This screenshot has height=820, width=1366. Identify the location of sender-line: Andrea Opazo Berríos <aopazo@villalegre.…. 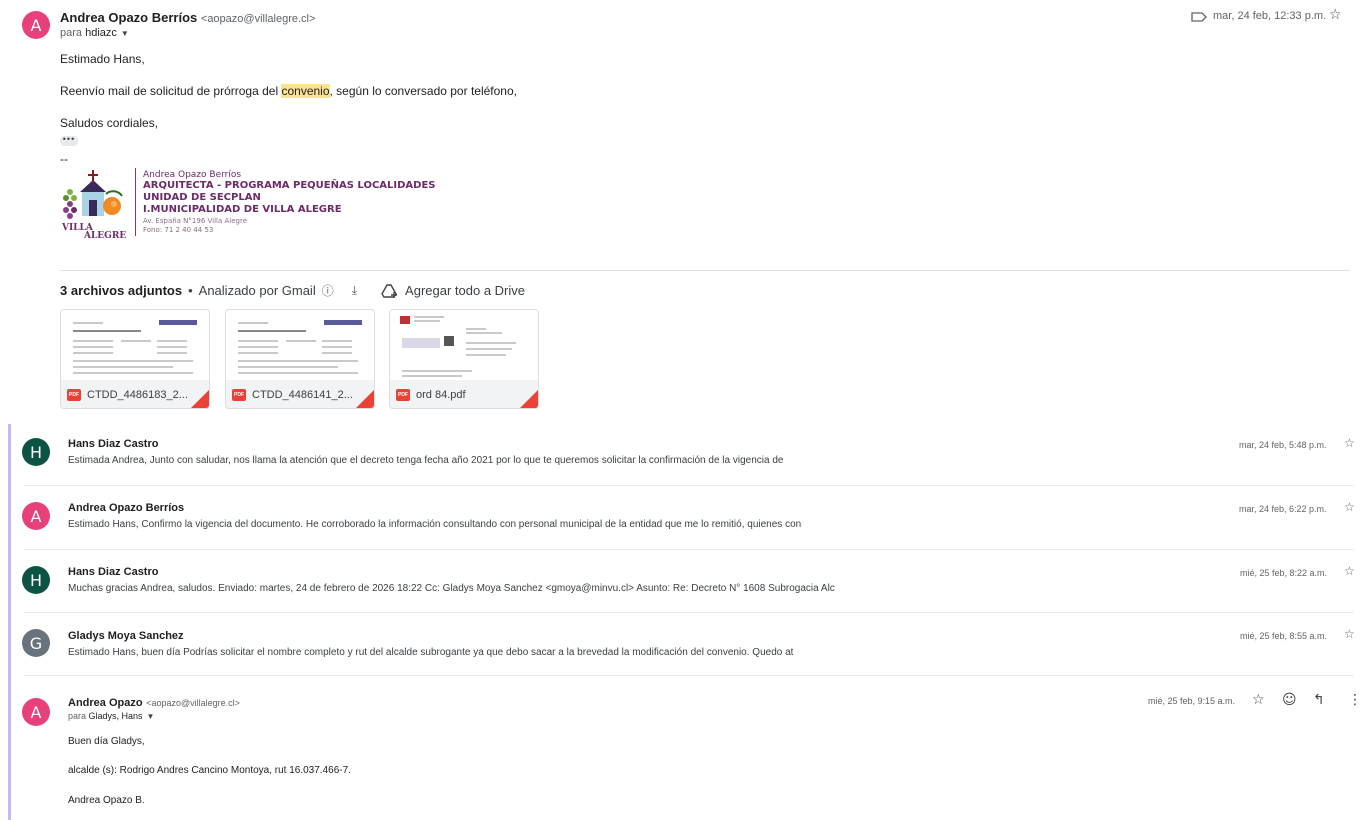
(187, 17).